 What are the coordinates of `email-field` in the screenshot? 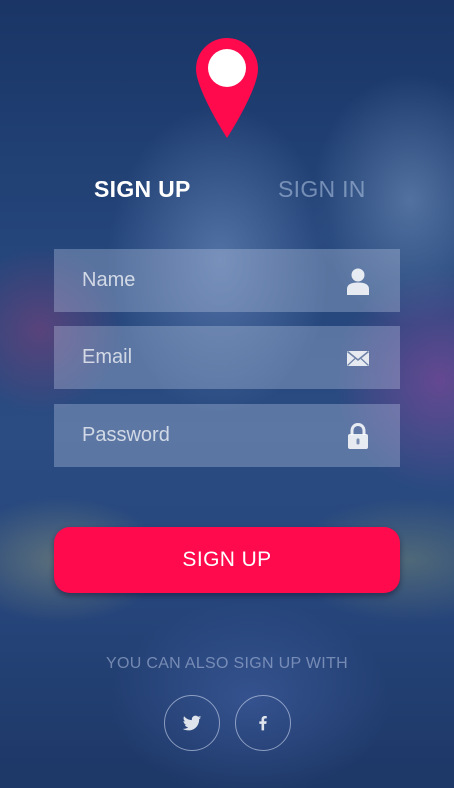 It's located at (227, 357).